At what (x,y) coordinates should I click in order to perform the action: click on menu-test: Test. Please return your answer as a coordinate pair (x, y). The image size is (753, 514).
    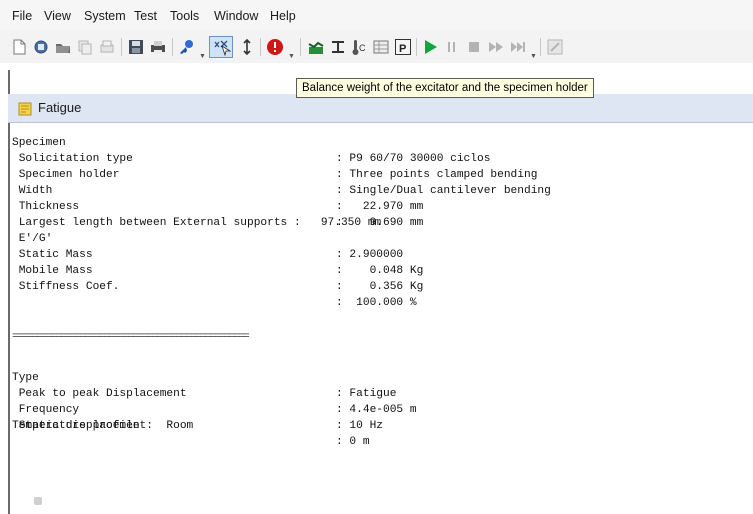
    Looking at the image, I should click on (145, 16).